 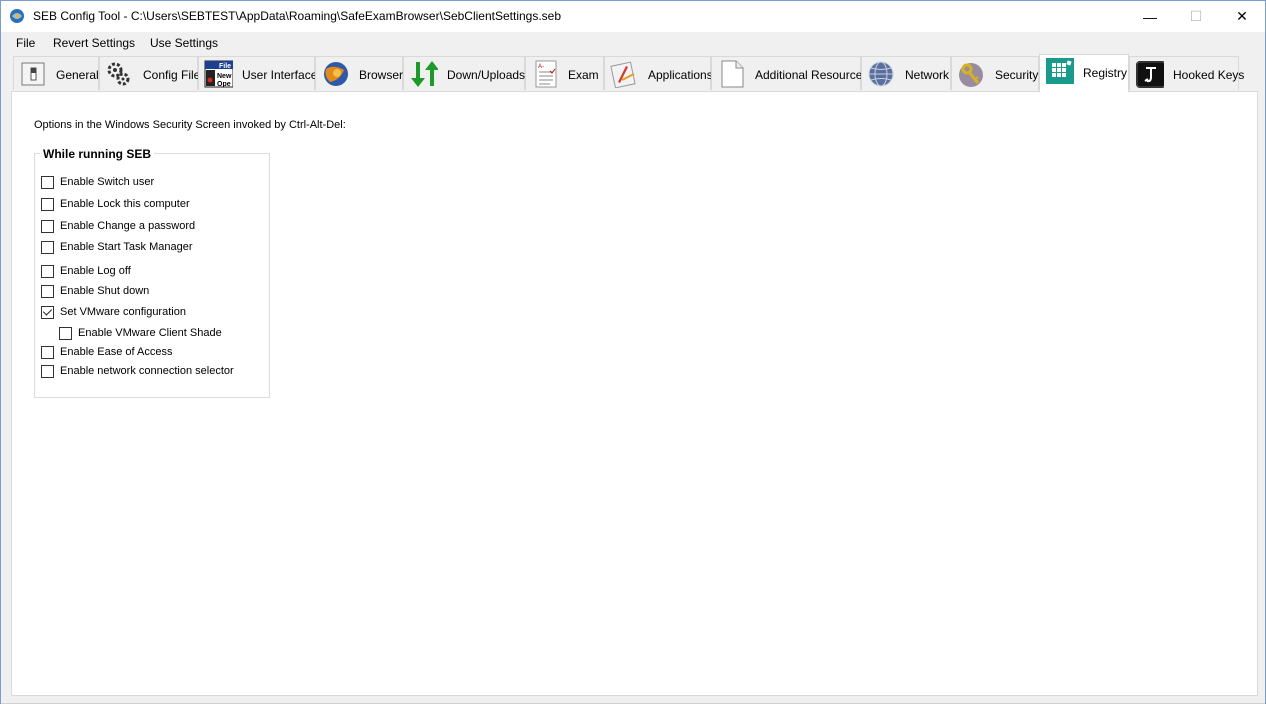 I want to click on close-button: ✕, so click(x=1242, y=16).